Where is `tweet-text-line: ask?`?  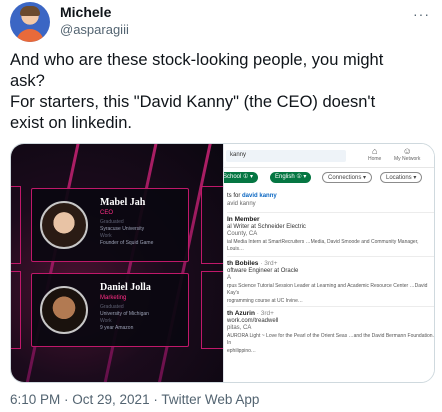 tweet-text-line: ask? is located at coordinates (27, 81).